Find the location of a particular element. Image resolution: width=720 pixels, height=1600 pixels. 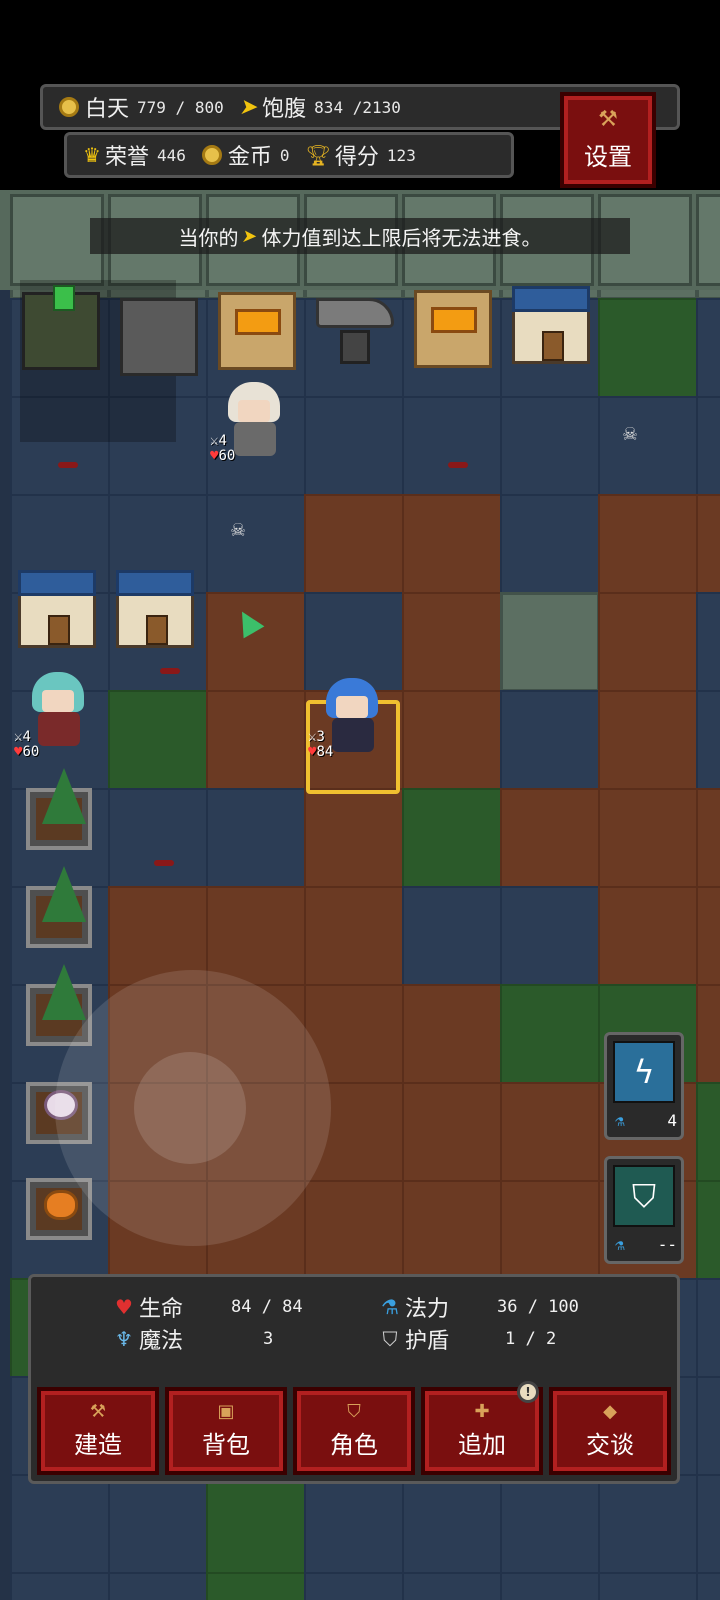

hero-stats: ⚔3 ♥84 is located at coordinates (321, 744).